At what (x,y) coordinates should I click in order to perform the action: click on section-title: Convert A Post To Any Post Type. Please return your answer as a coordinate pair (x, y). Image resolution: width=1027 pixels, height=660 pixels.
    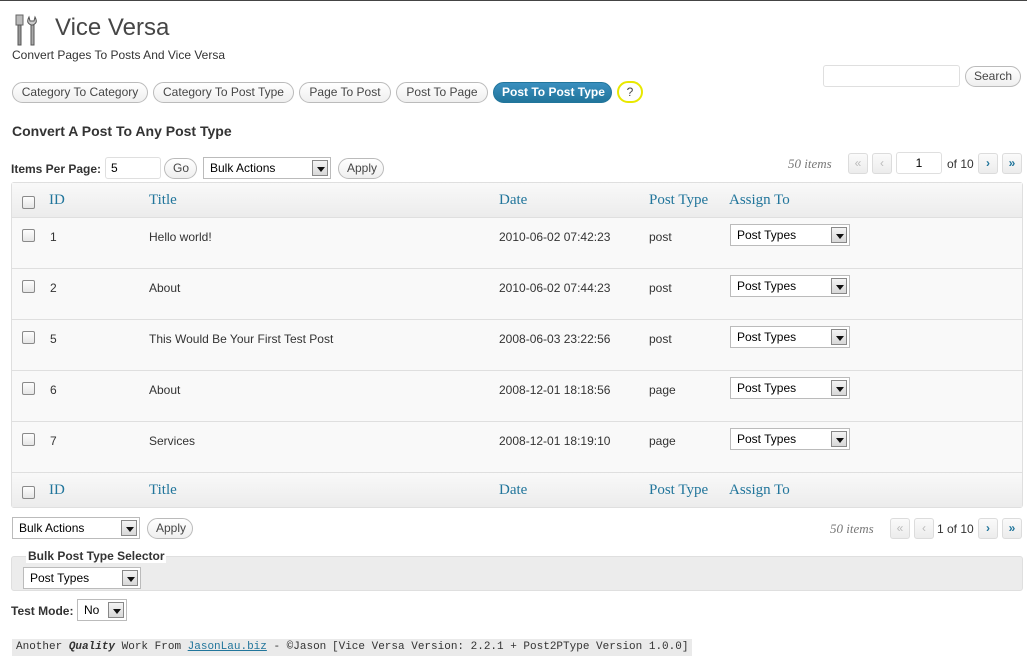
    Looking at the image, I should click on (122, 131).